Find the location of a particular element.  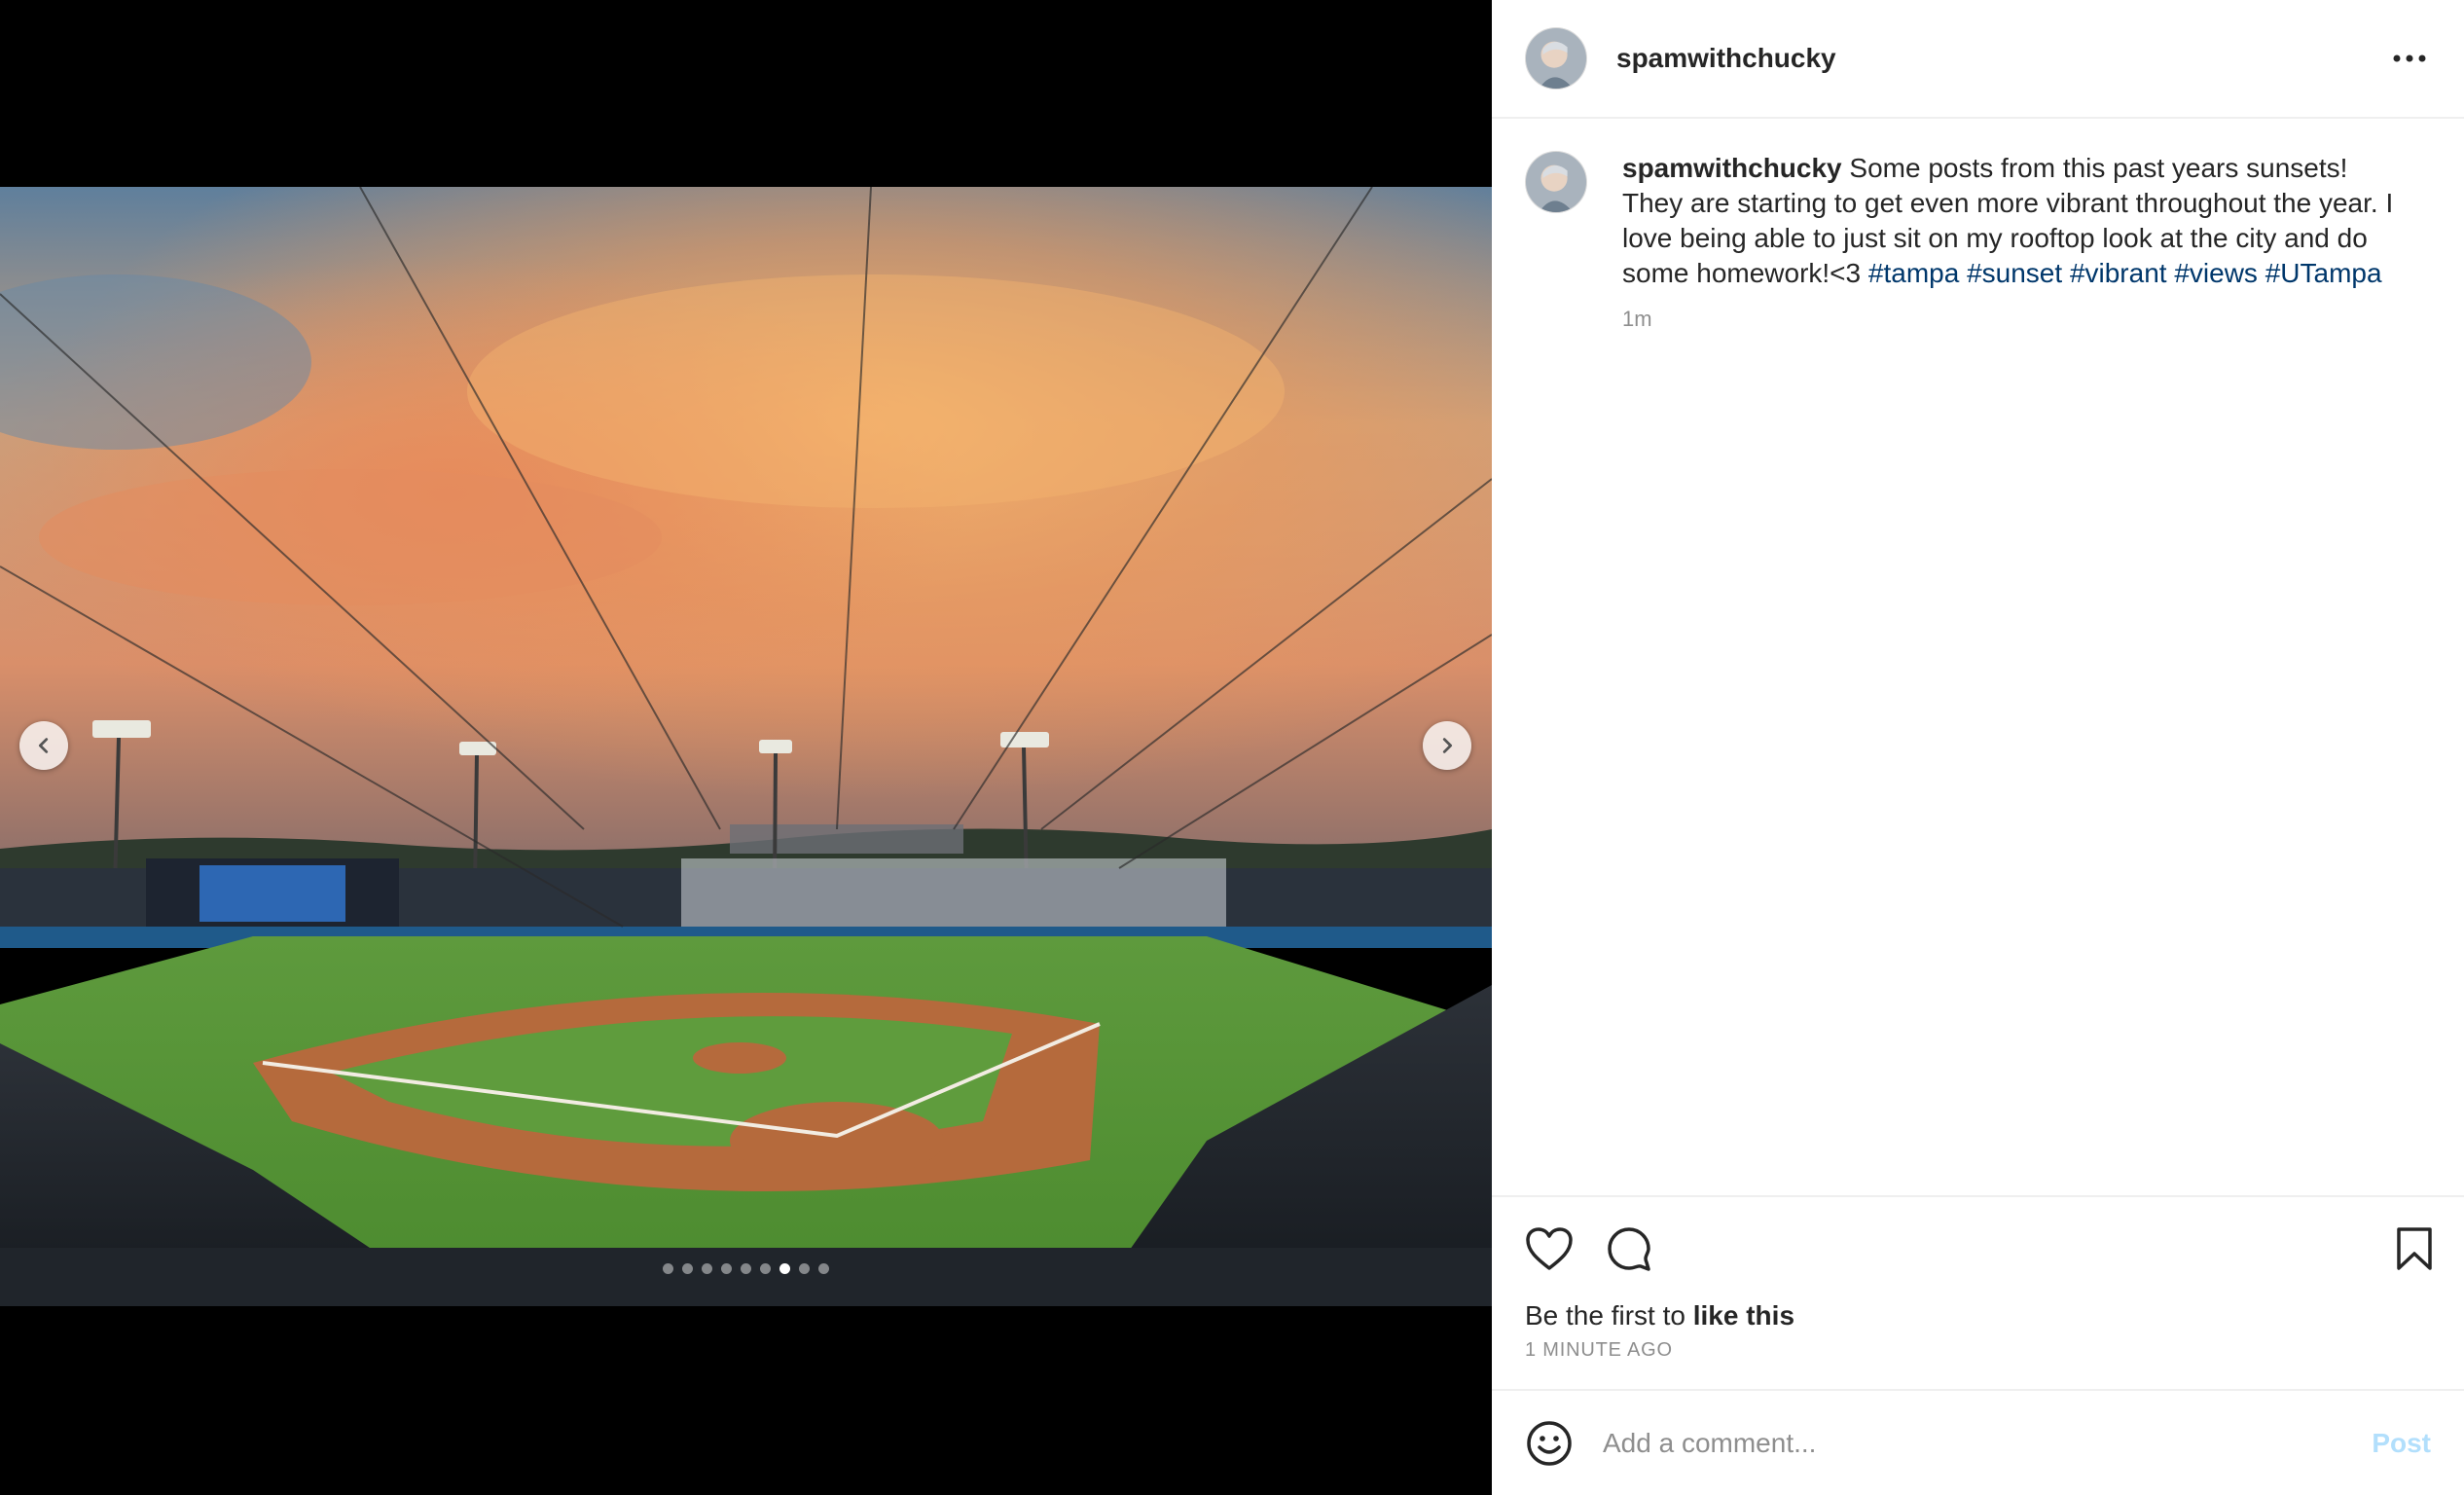

more-options-button is located at coordinates (2409, 58).